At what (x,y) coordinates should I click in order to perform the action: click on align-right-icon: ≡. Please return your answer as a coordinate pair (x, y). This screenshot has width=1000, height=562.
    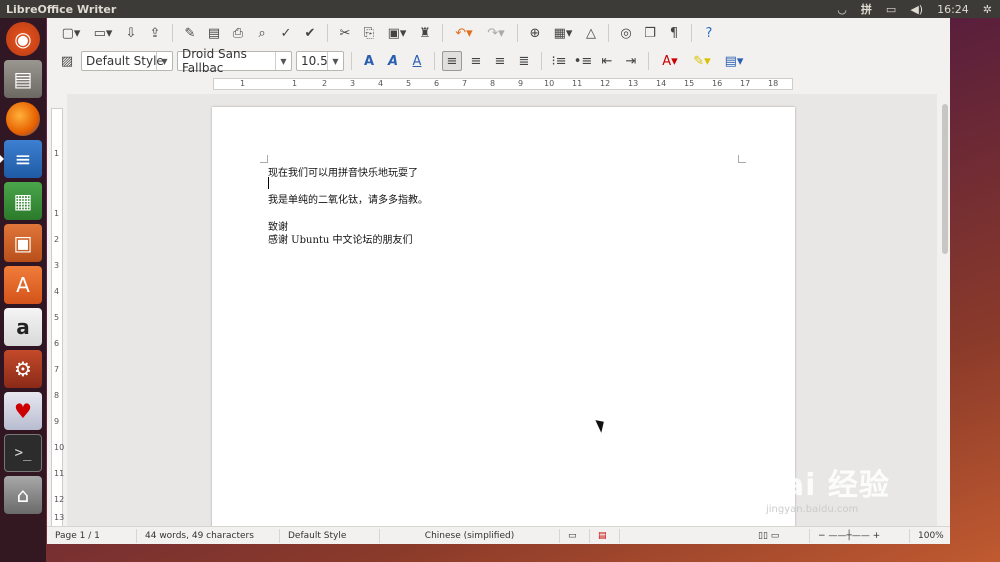
    Looking at the image, I should click on (500, 61).